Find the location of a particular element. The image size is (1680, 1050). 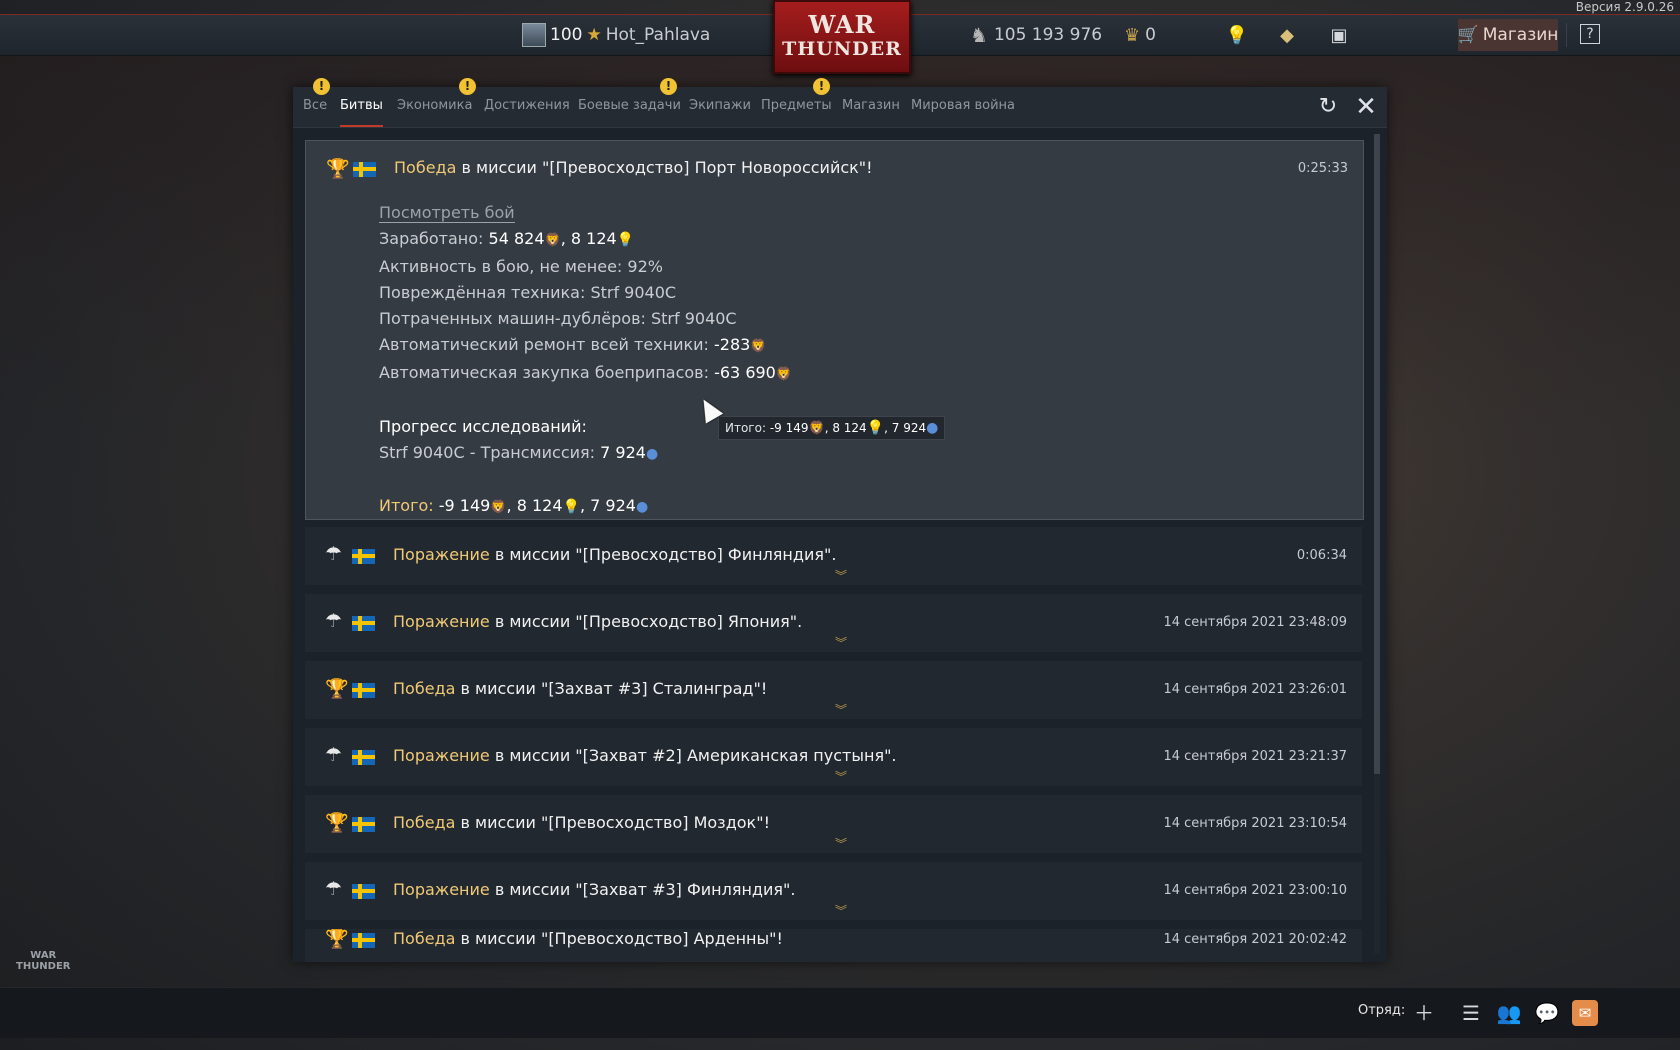

research-bulb-icon: 💡 is located at coordinates (875, 428).